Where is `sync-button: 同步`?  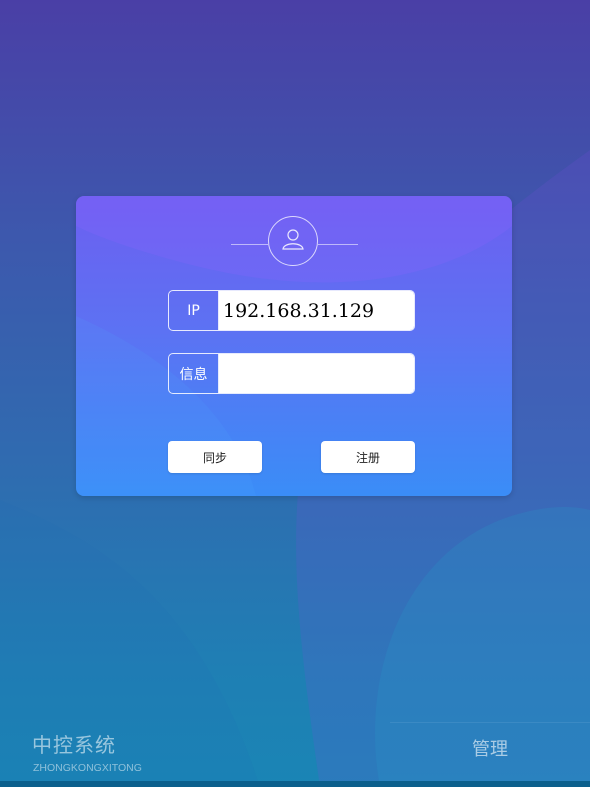
sync-button: 同步 is located at coordinates (215, 457).